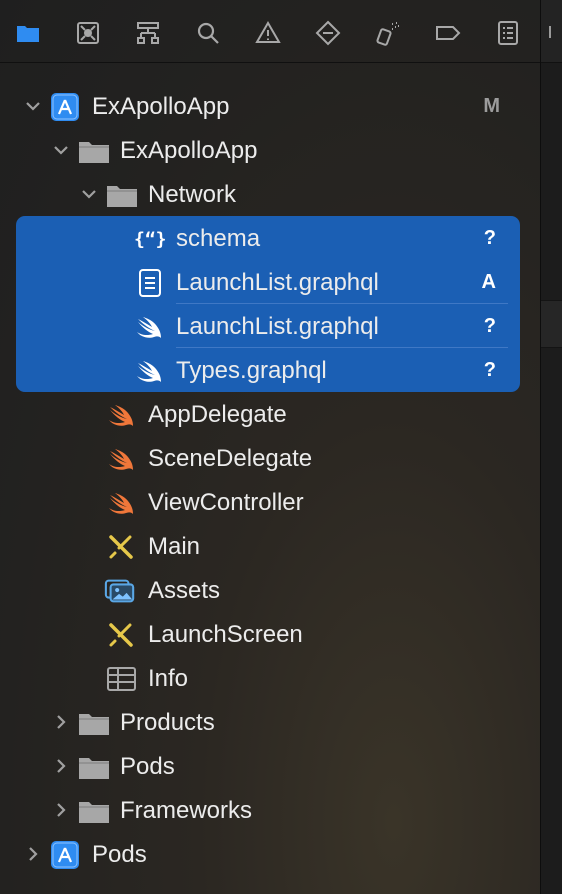 This screenshot has width=562, height=894. I want to click on editor-current-line, so click(551, 324).